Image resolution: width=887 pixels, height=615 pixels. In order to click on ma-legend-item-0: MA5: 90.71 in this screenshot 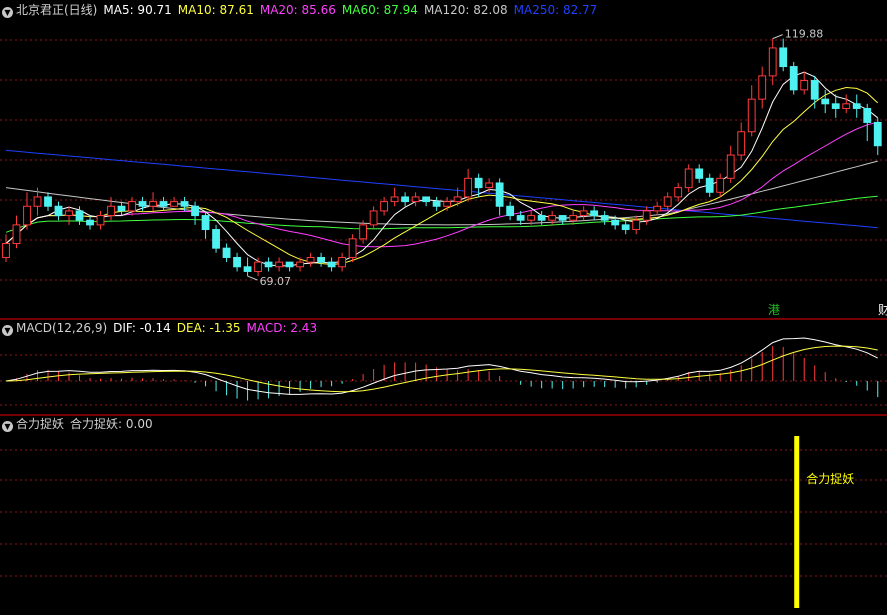, I will do `click(137, 10)`.